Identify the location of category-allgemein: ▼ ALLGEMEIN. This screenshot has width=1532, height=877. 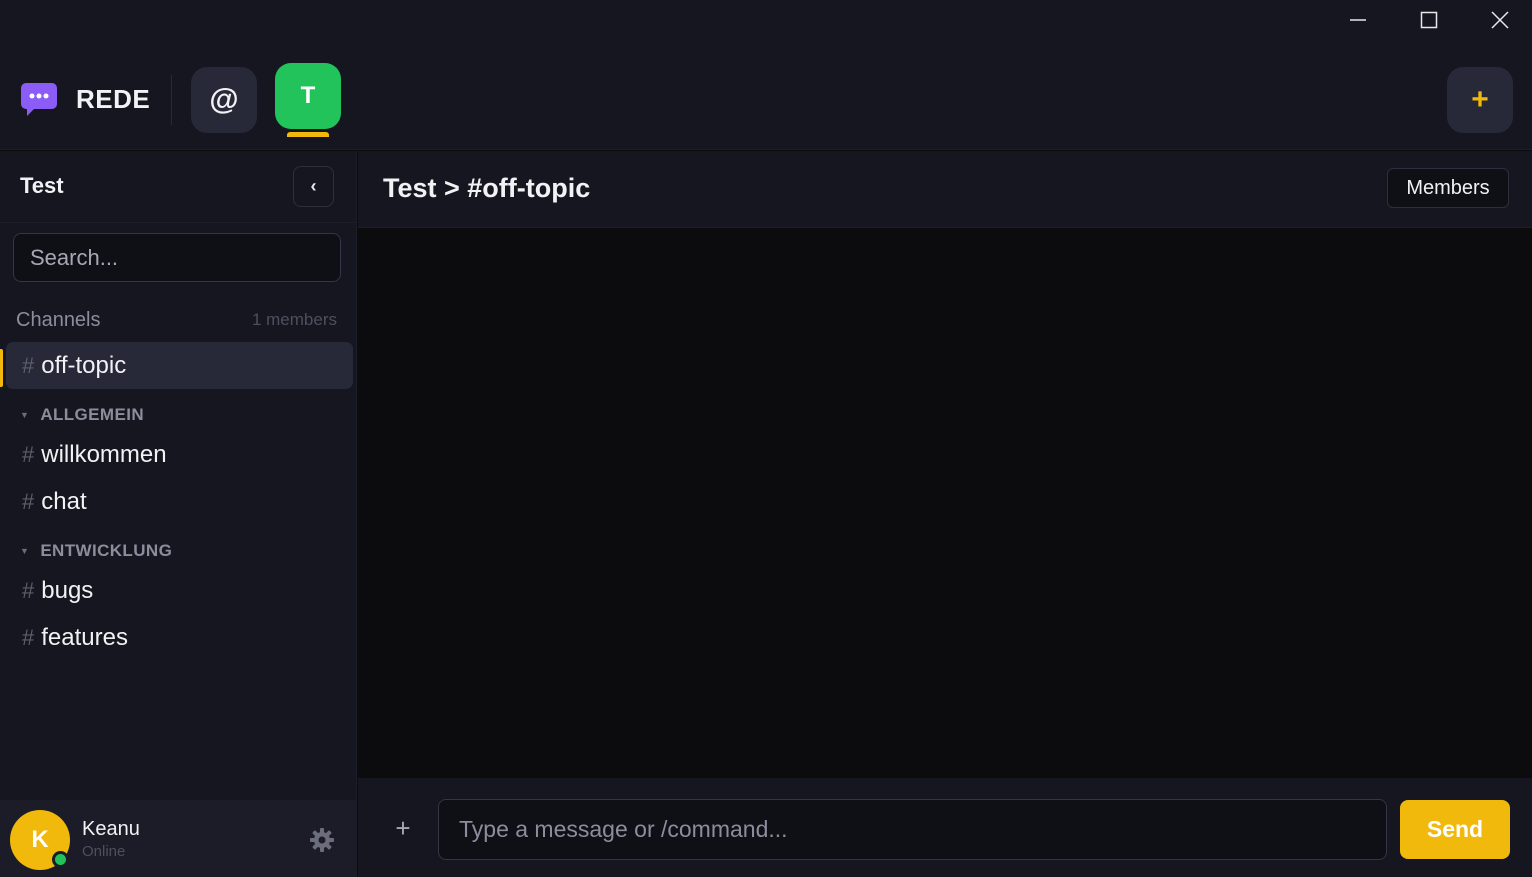
(82, 415).